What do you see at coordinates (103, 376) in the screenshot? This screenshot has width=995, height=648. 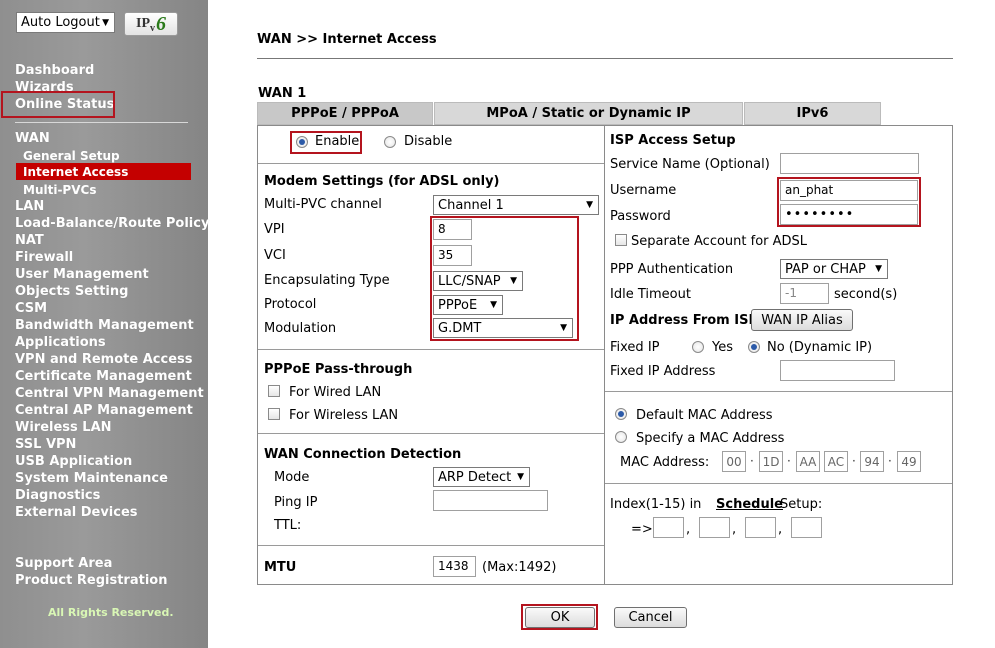 I see `menu-certificate: Certificate Management` at bounding box center [103, 376].